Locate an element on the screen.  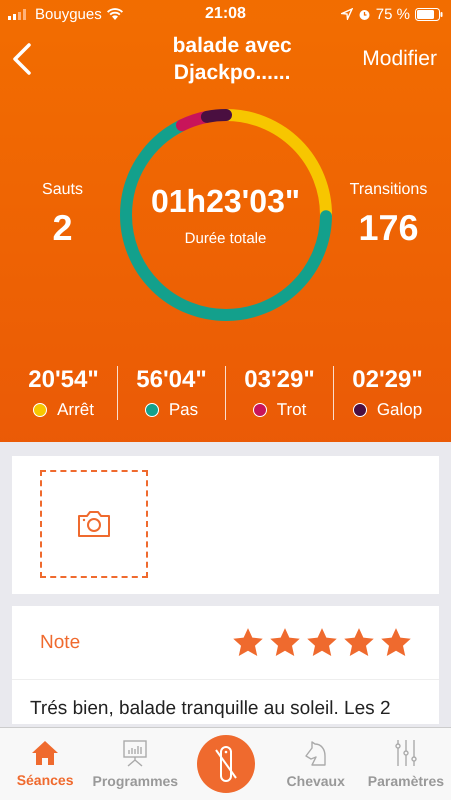
battery-icon is located at coordinates (428, 14).